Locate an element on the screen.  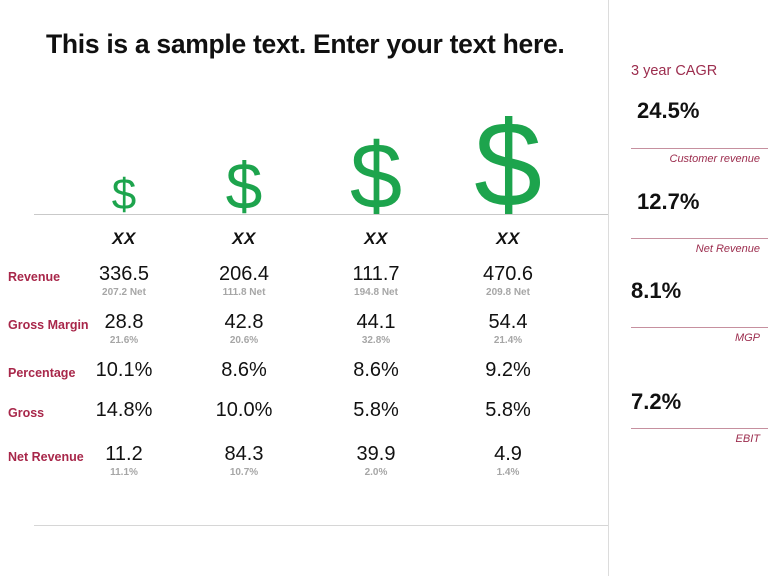
cell-subvalue: 209.8 Net is located at coordinates (508, 292).